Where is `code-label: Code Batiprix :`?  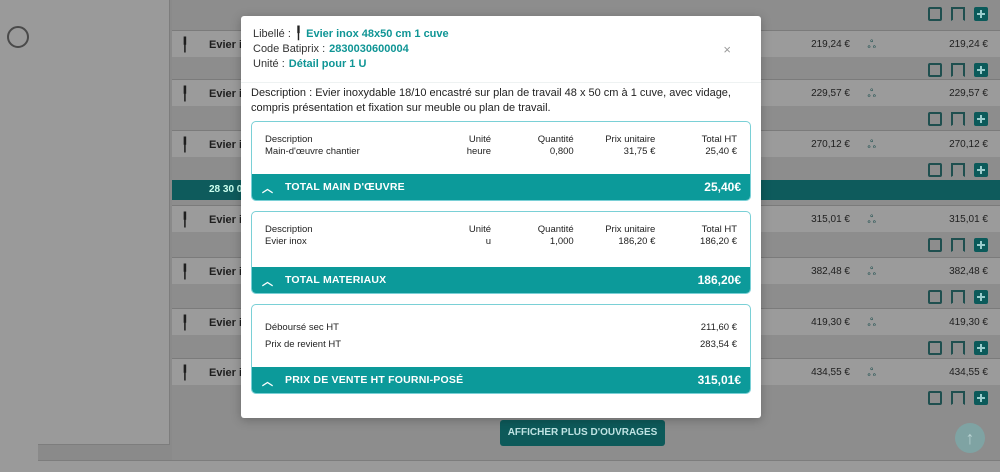 code-label: Code Batiprix : is located at coordinates (289, 49).